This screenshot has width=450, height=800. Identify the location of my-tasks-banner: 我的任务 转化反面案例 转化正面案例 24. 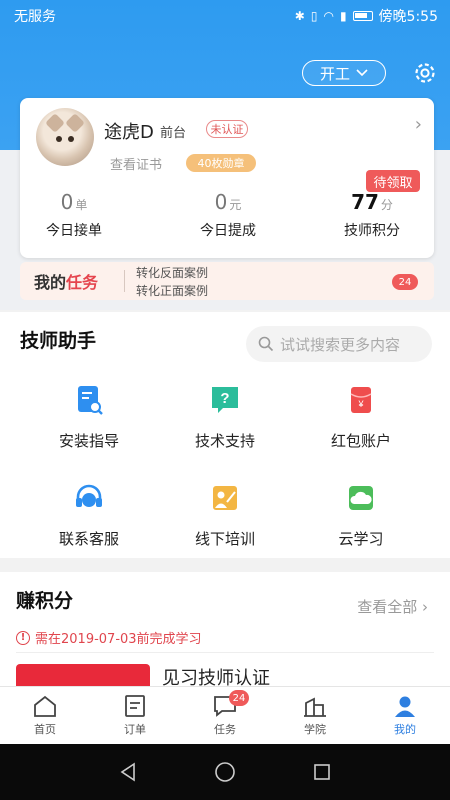
(227, 281).